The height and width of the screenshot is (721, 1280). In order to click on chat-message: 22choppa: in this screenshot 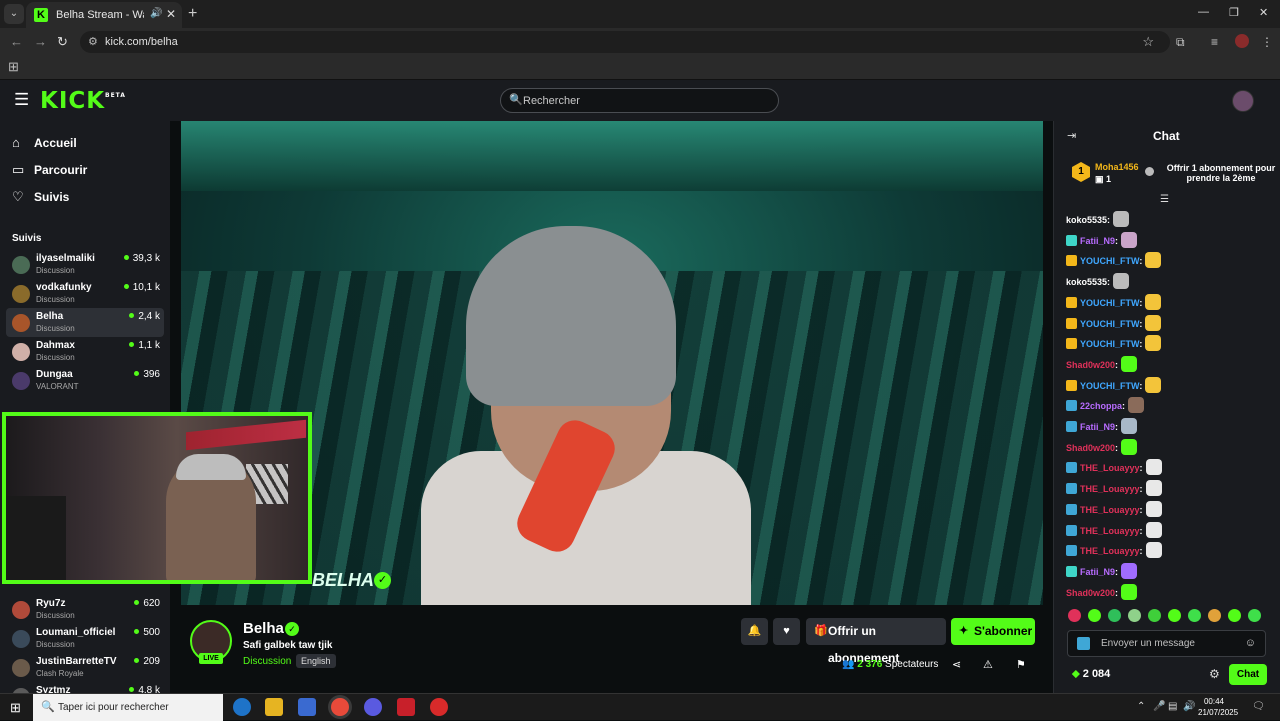, I will do `click(1105, 406)`.